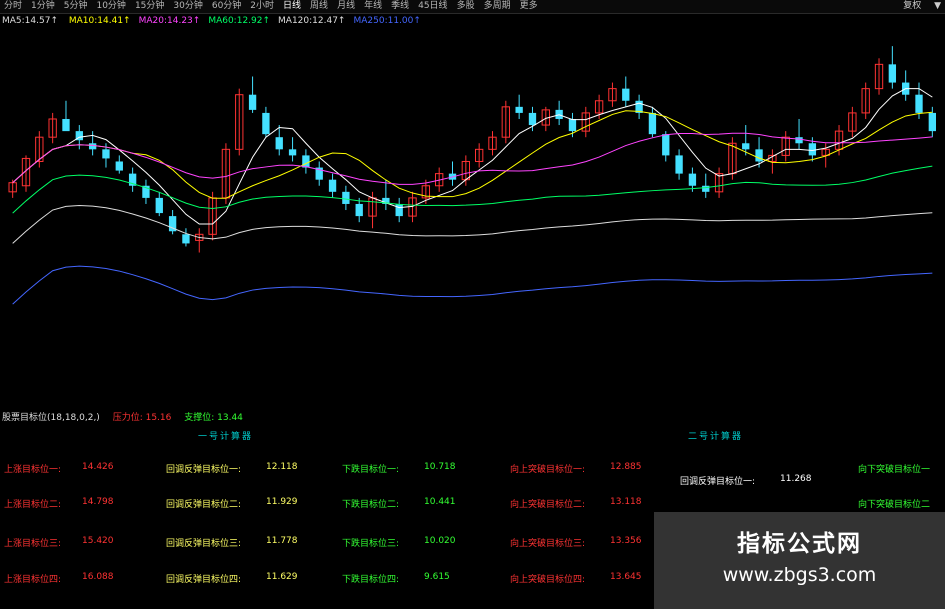 This screenshot has height=609, width=945. I want to click on watermark: 指标公式网 www.zbgs3.com, so click(799, 560).